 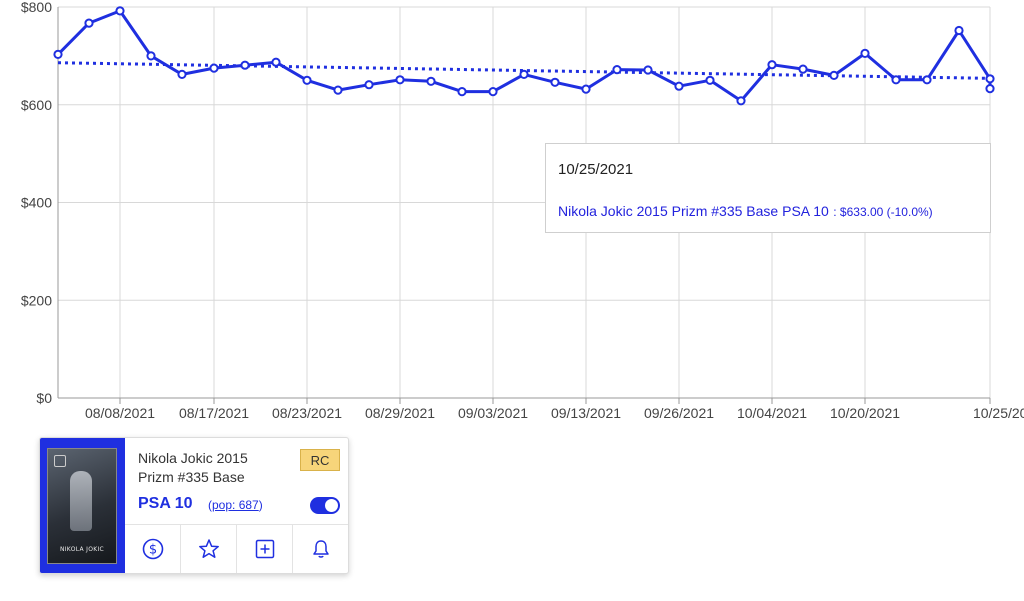 I want to click on dollar-circle-icon: $, so click(x=152, y=549).